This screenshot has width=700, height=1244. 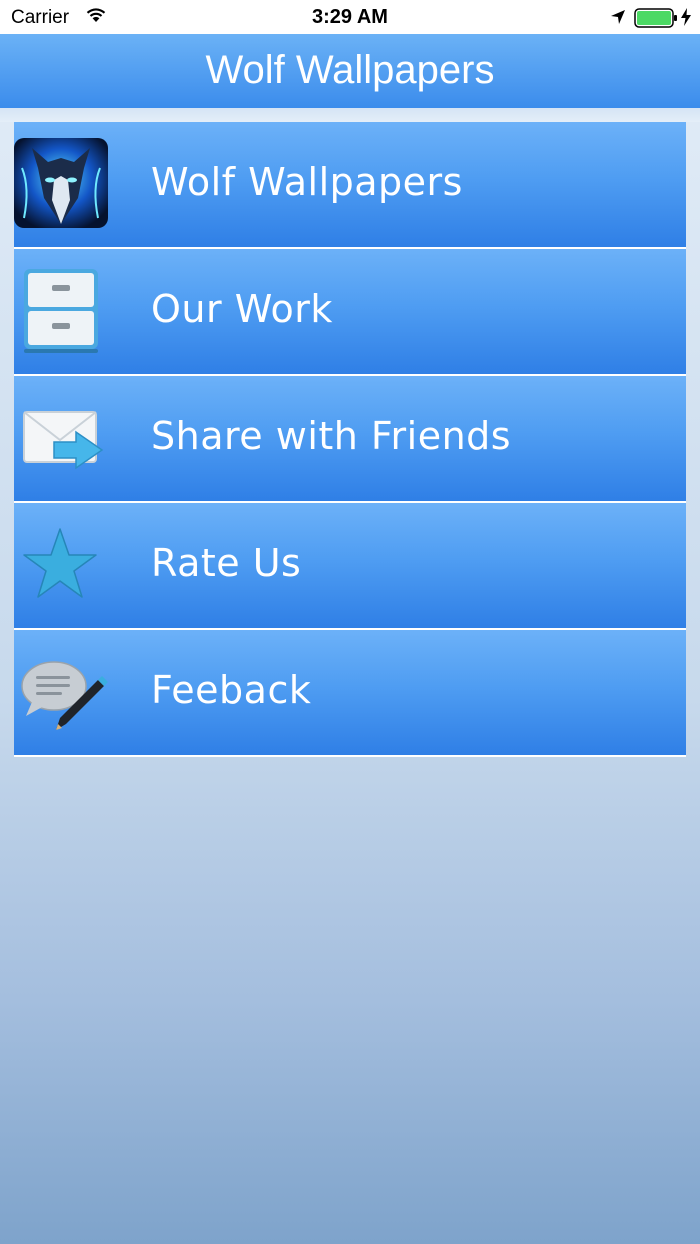 I want to click on charging-bolt-icon, so click(x=686, y=19).